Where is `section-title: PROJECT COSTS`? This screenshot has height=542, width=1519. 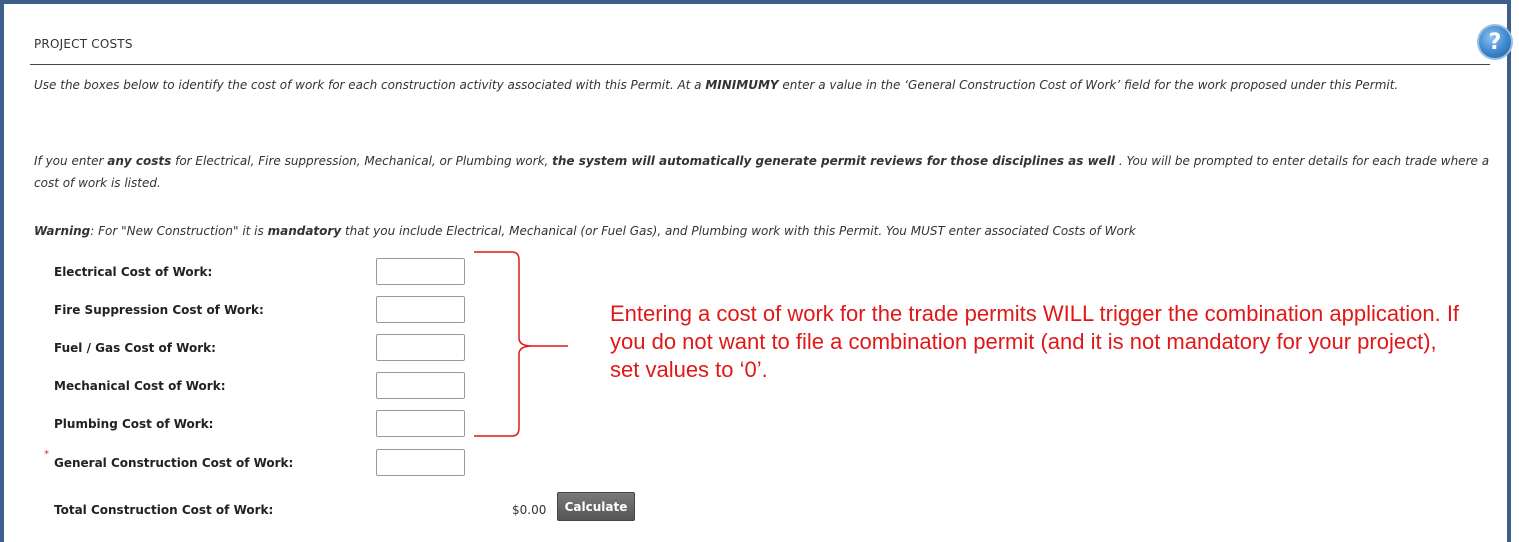 section-title: PROJECT COSTS is located at coordinates (83, 44).